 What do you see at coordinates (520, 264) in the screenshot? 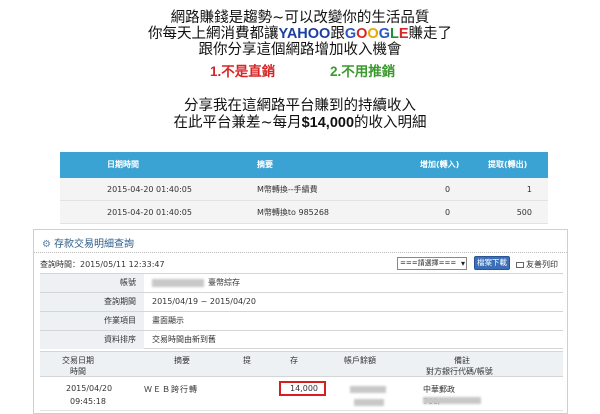
I see `printer-icon` at bounding box center [520, 264].